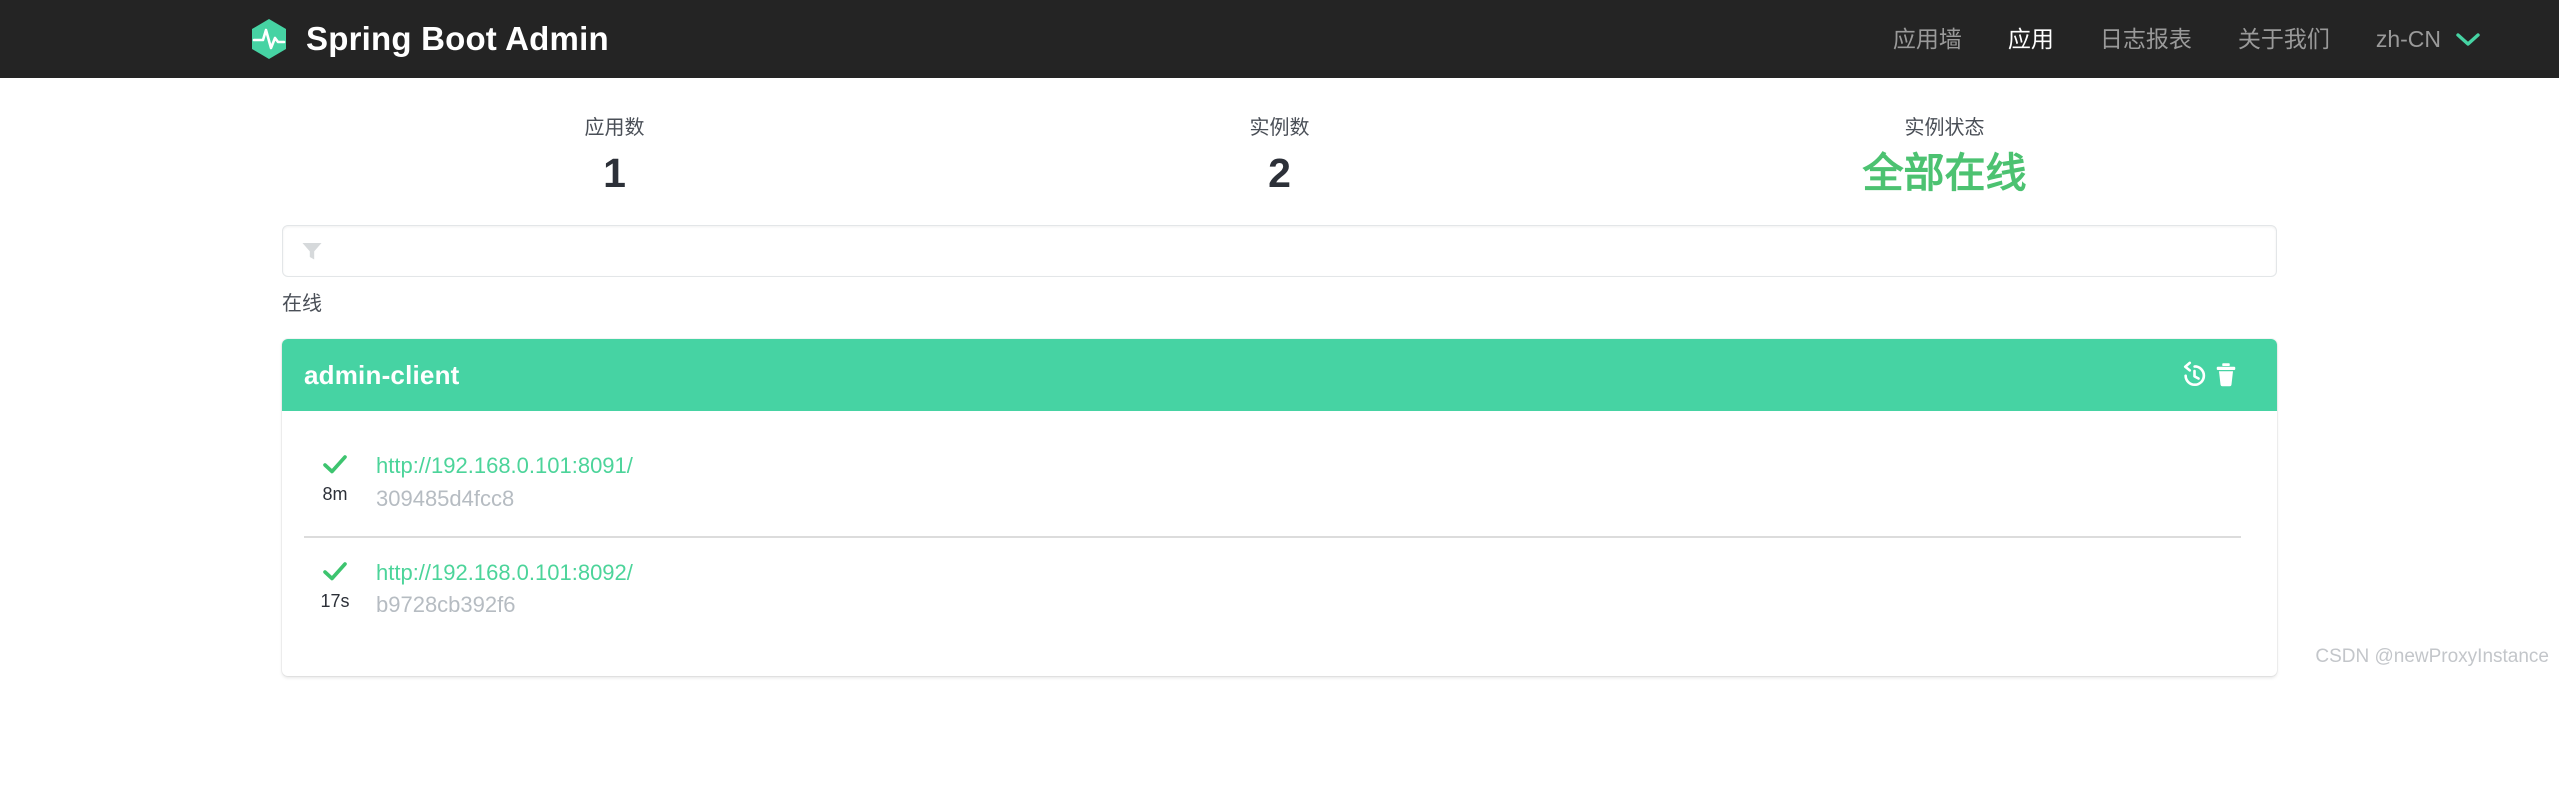 The height and width of the screenshot is (795, 2559). What do you see at coordinates (446, 605) in the screenshot?
I see `instance-id: b9728cb392f6` at bounding box center [446, 605].